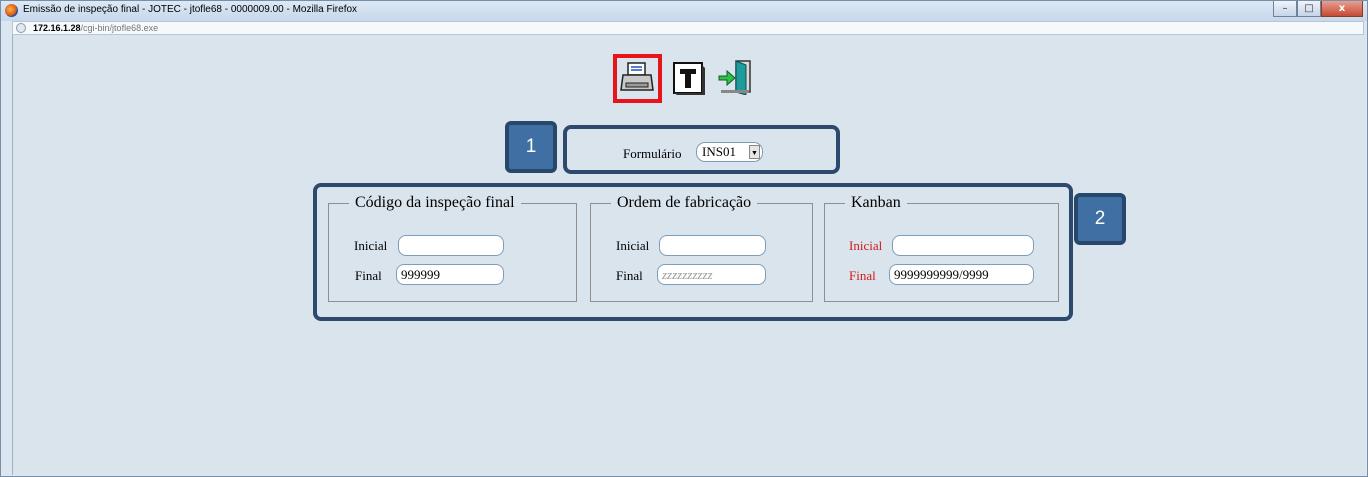 This screenshot has width=1368, height=477. Describe the element at coordinates (1309, 9) in the screenshot. I see `maximize-button: □` at that location.